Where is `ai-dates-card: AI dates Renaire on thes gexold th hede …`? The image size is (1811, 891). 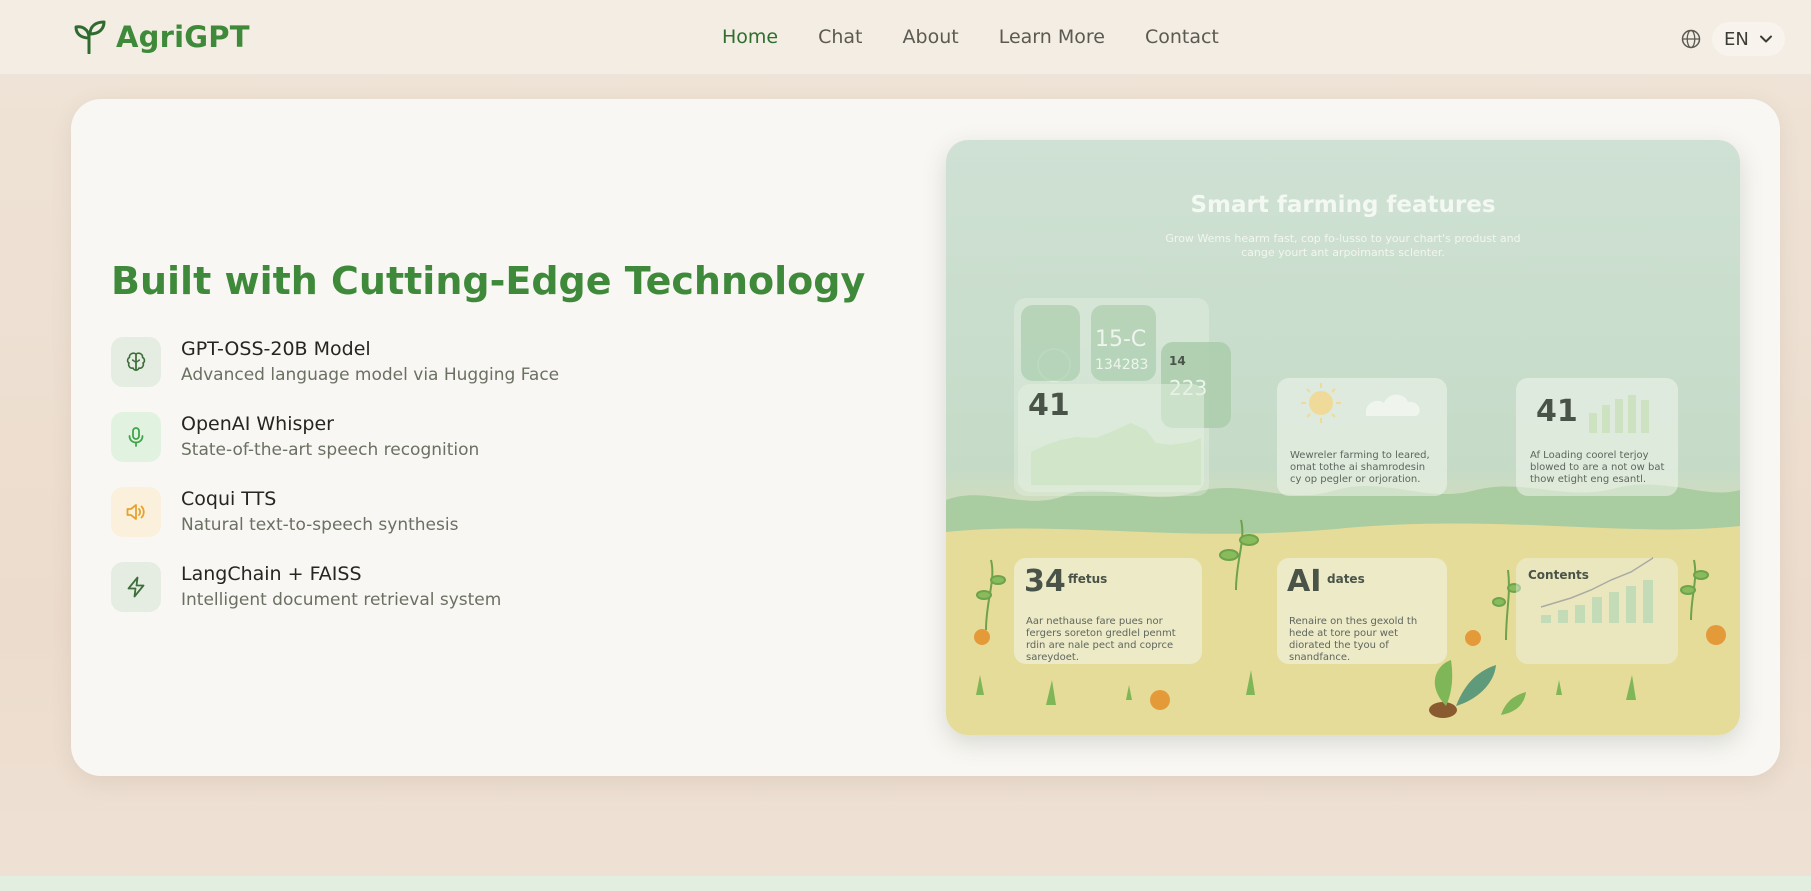
ai-dates-card: AI dates Renaire on thes gexold th hede … is located at coordinates (1362, 611).